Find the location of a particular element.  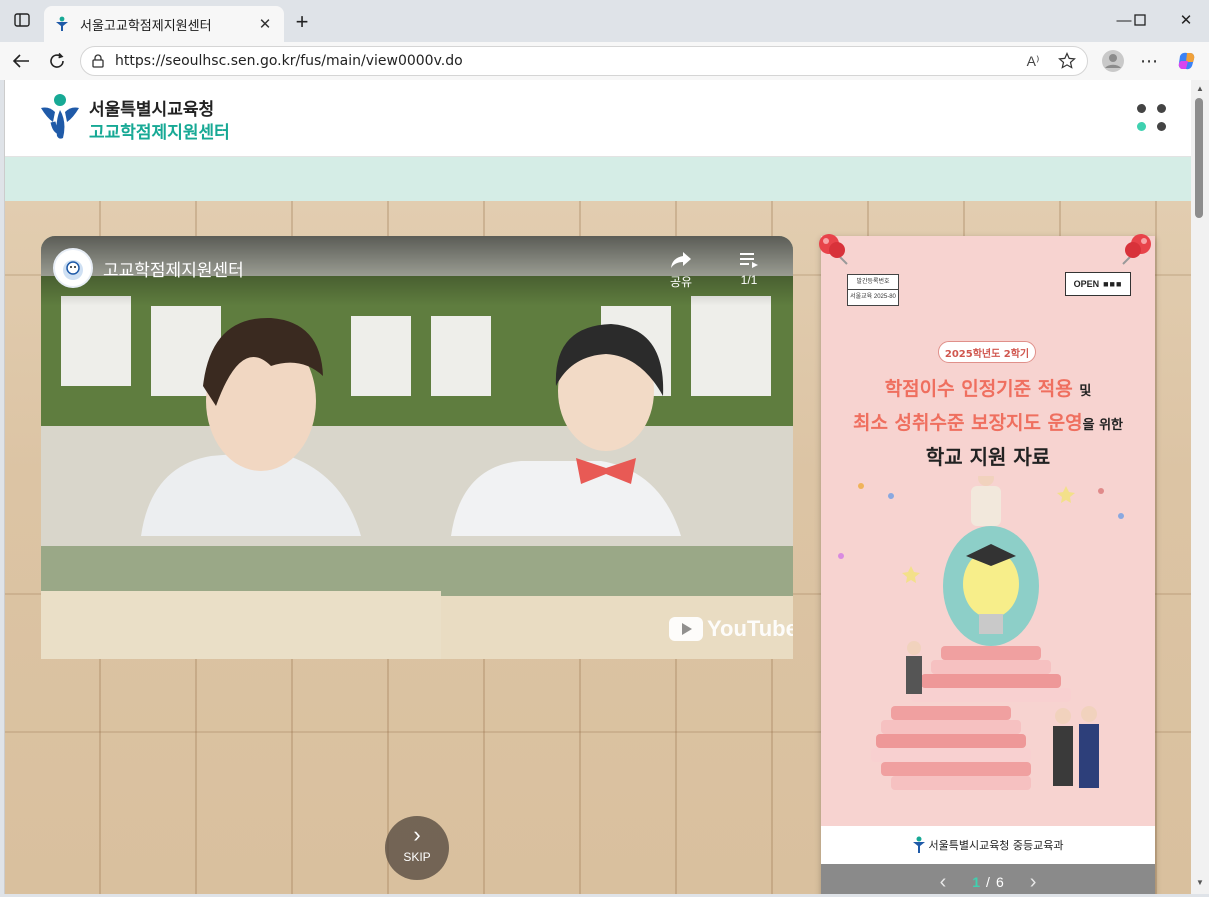

site-favicon-icon is located at coordinates (62, 23).